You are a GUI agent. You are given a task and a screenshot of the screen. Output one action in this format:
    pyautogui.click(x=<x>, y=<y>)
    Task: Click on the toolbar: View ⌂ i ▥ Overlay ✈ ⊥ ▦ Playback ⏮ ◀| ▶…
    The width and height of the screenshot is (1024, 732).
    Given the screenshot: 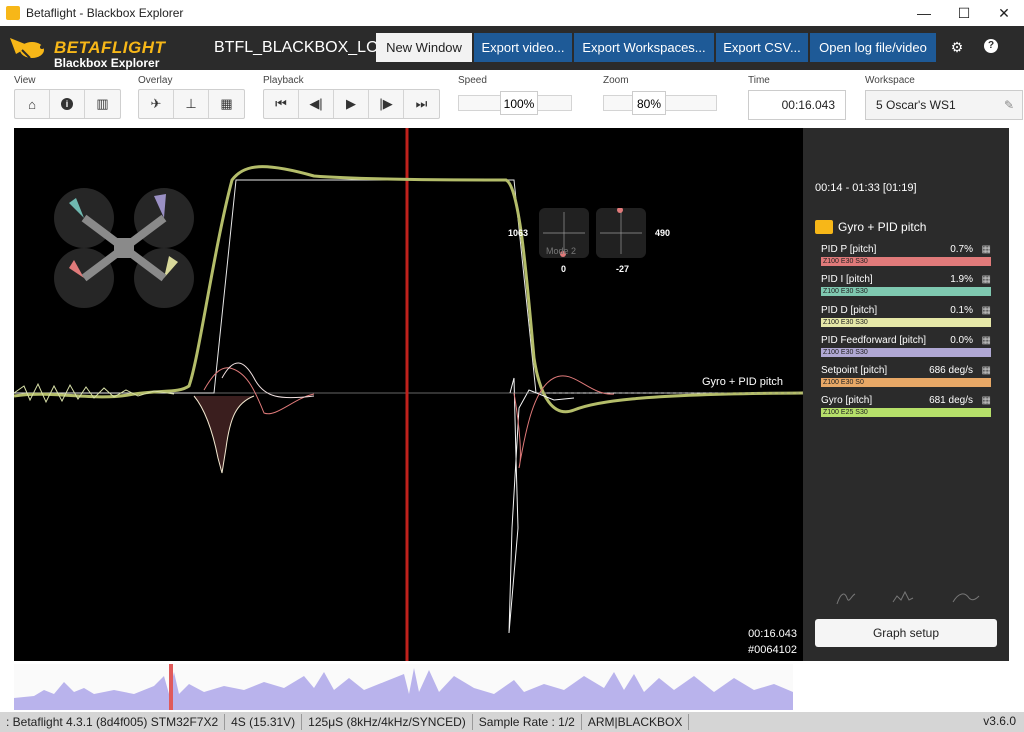 What is the action you would take?
    pyautogui.click(x=512, y=98)
    